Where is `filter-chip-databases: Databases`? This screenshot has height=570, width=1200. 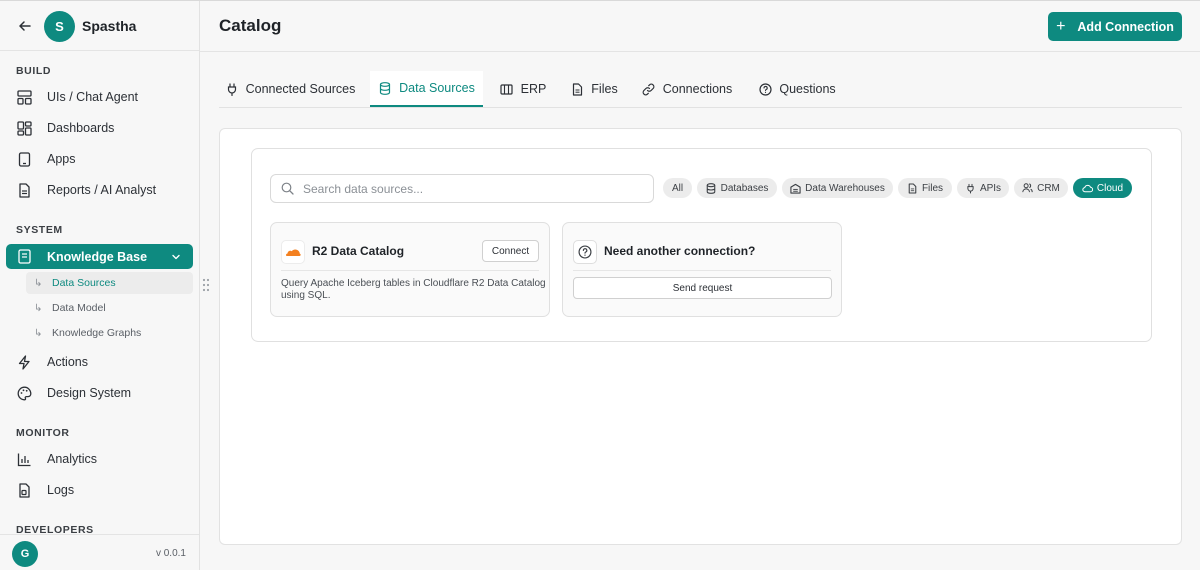
filter-chip-databases: Databases is located at coordinates (737, 188).